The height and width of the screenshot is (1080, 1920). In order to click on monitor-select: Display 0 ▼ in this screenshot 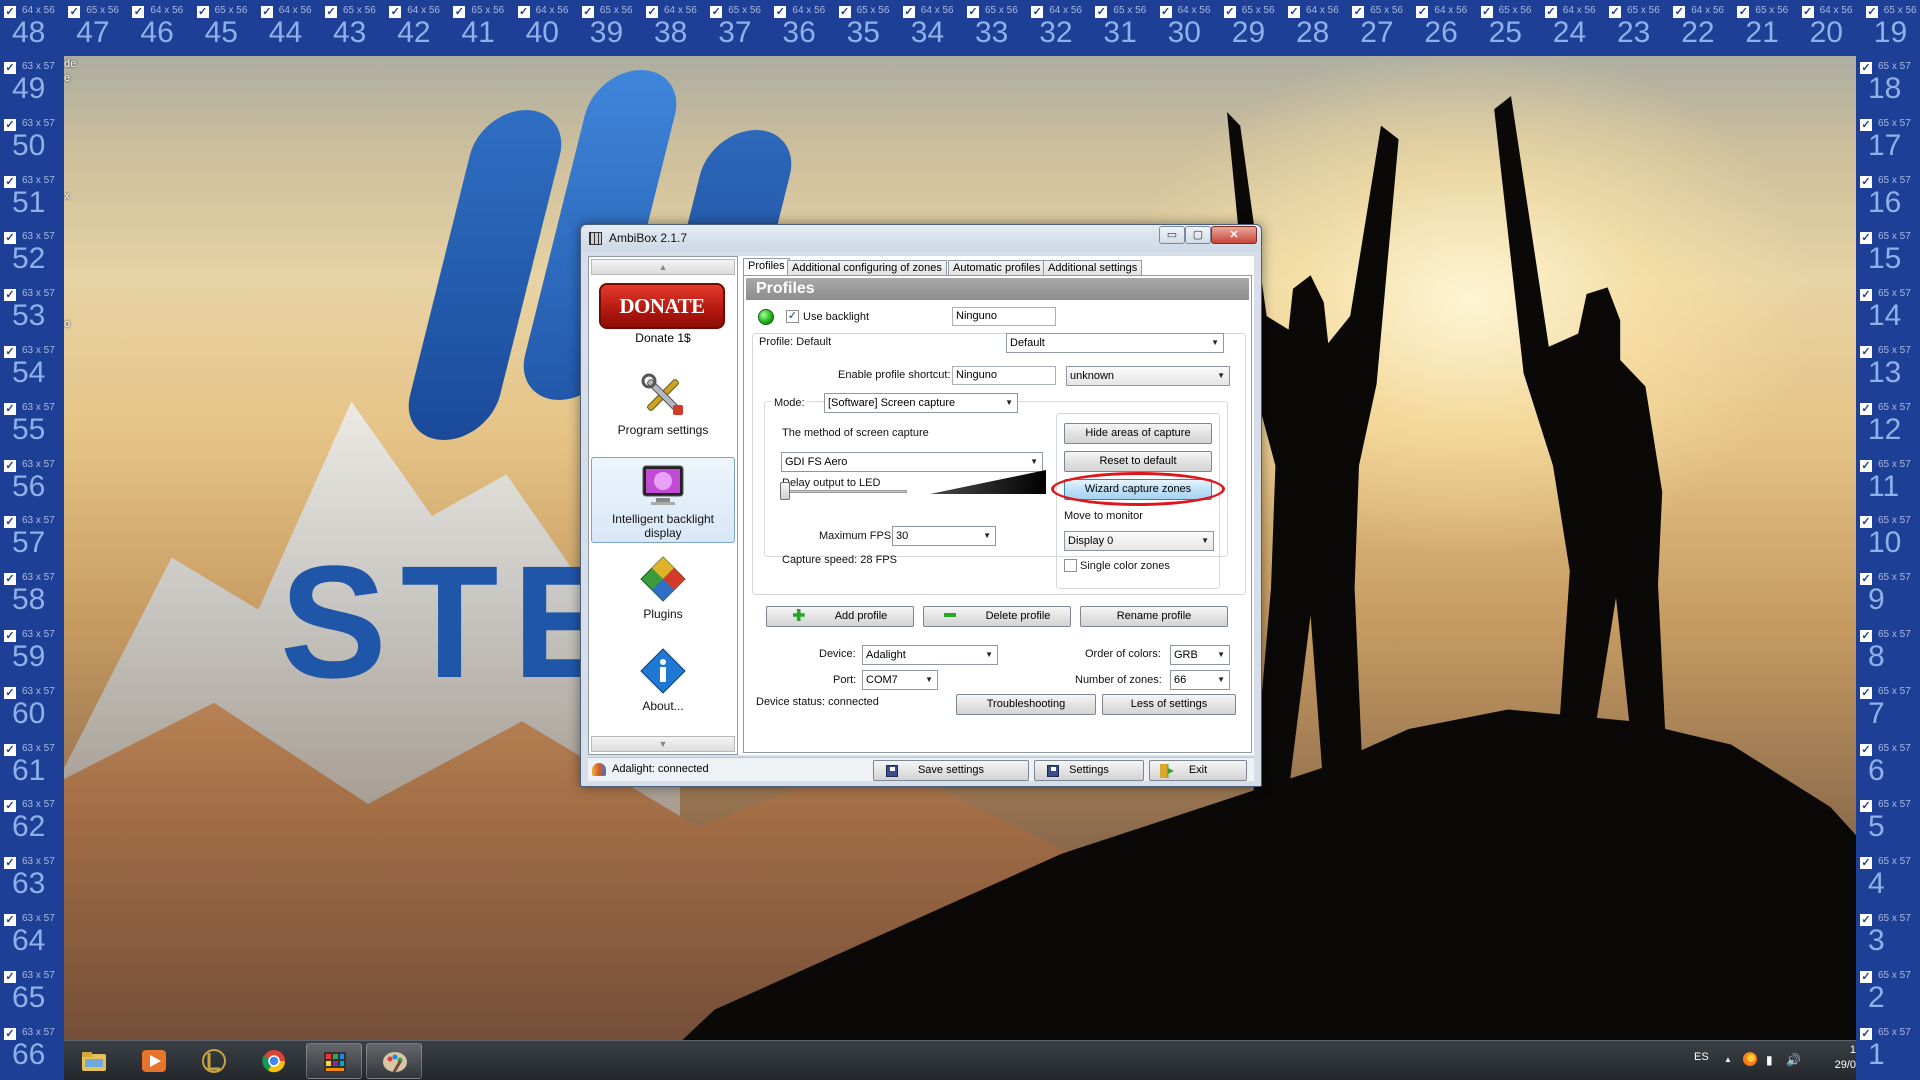, I will do `click(1139, 541)`.